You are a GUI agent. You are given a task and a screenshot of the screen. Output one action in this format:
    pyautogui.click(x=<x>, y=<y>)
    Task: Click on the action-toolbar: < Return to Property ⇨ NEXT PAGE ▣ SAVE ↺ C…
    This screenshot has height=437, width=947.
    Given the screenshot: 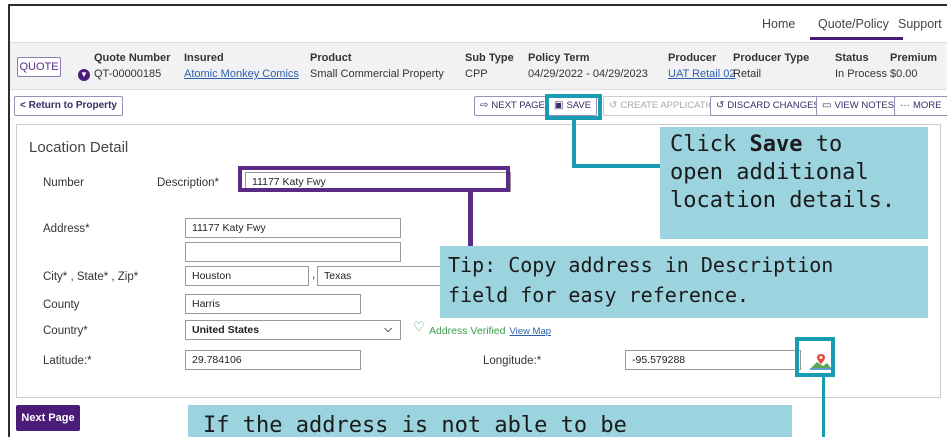 What is the action you would take?
    pyautogui.click(x=478, y=106)
    